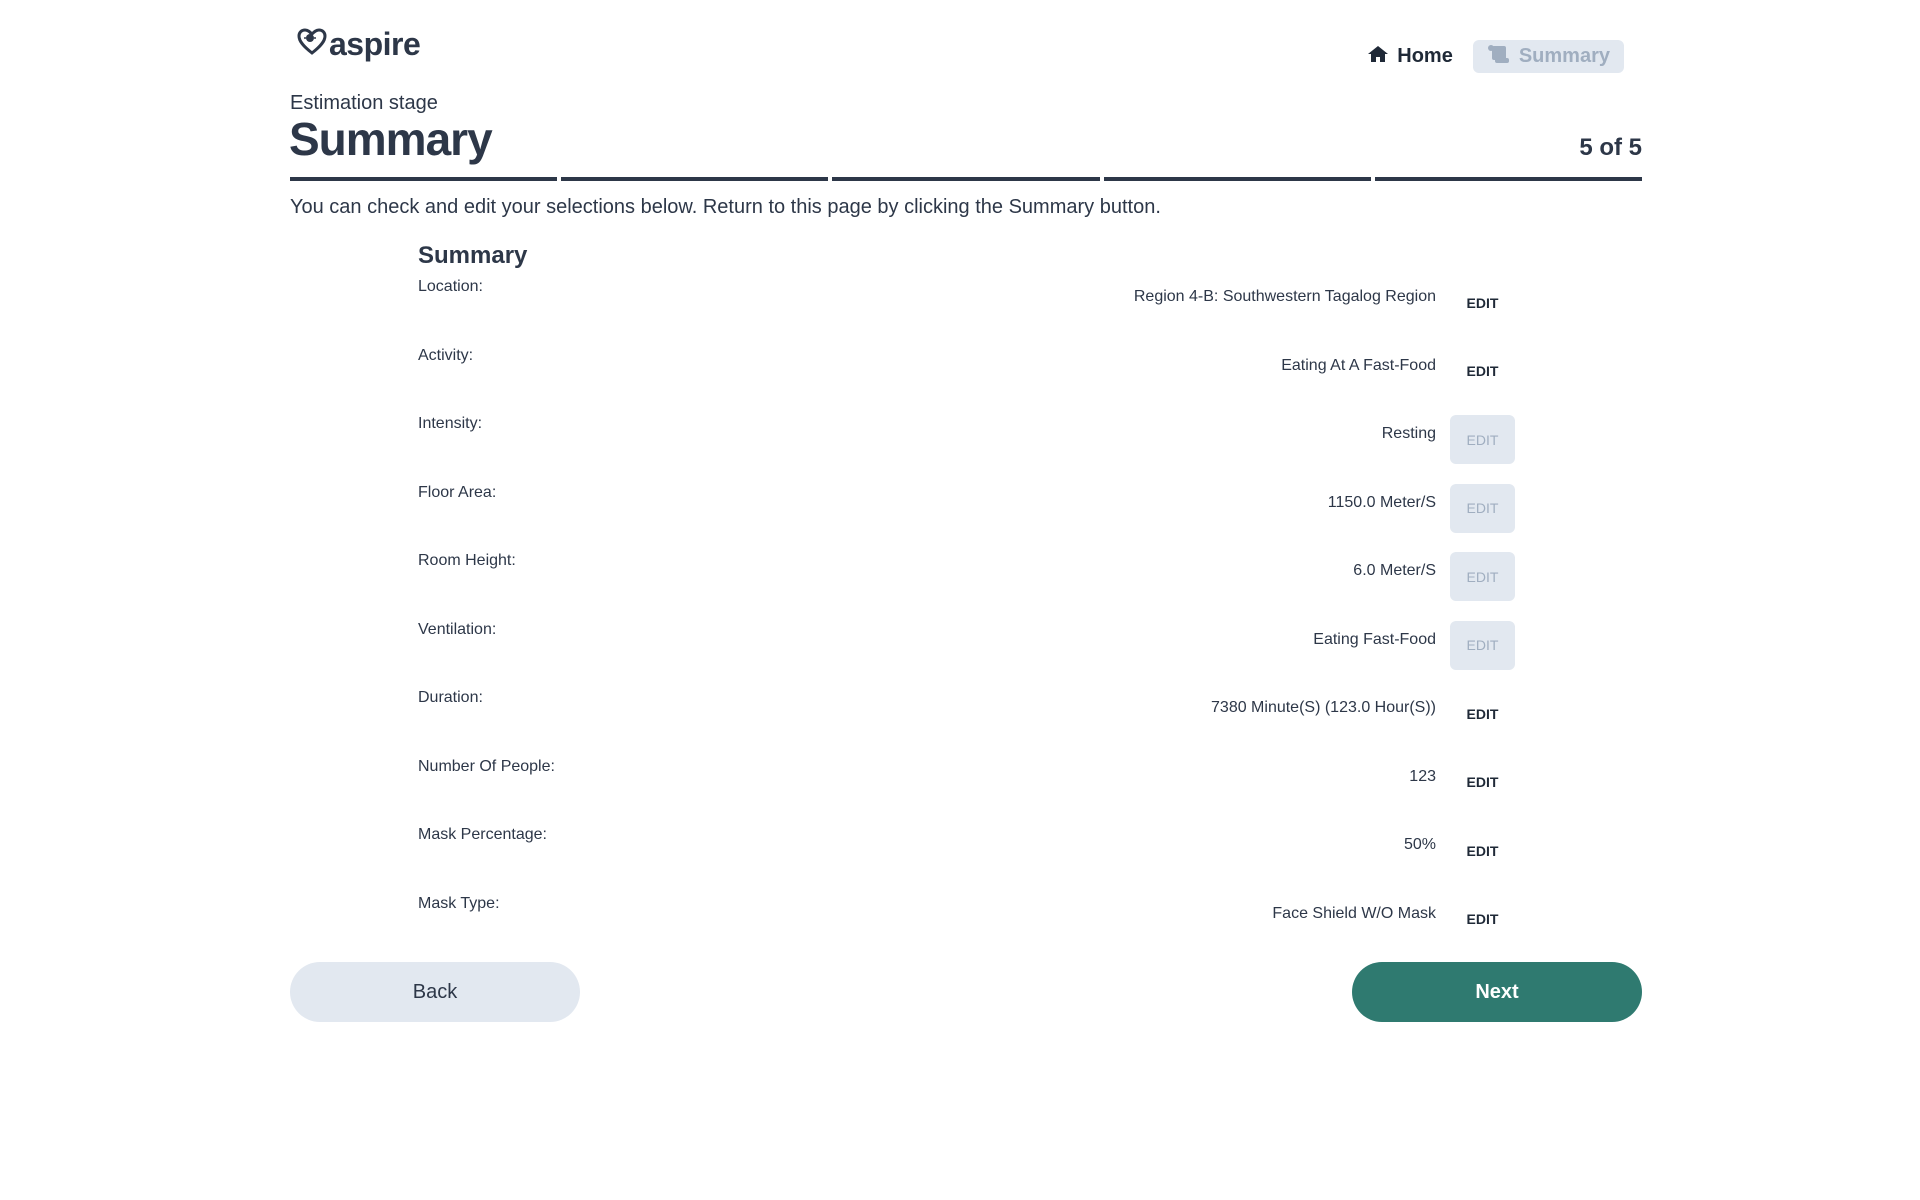 The width and height of the screenshot is (1920, 1200). I want to click on top-nav: Home Summary, so click(1495, 56).